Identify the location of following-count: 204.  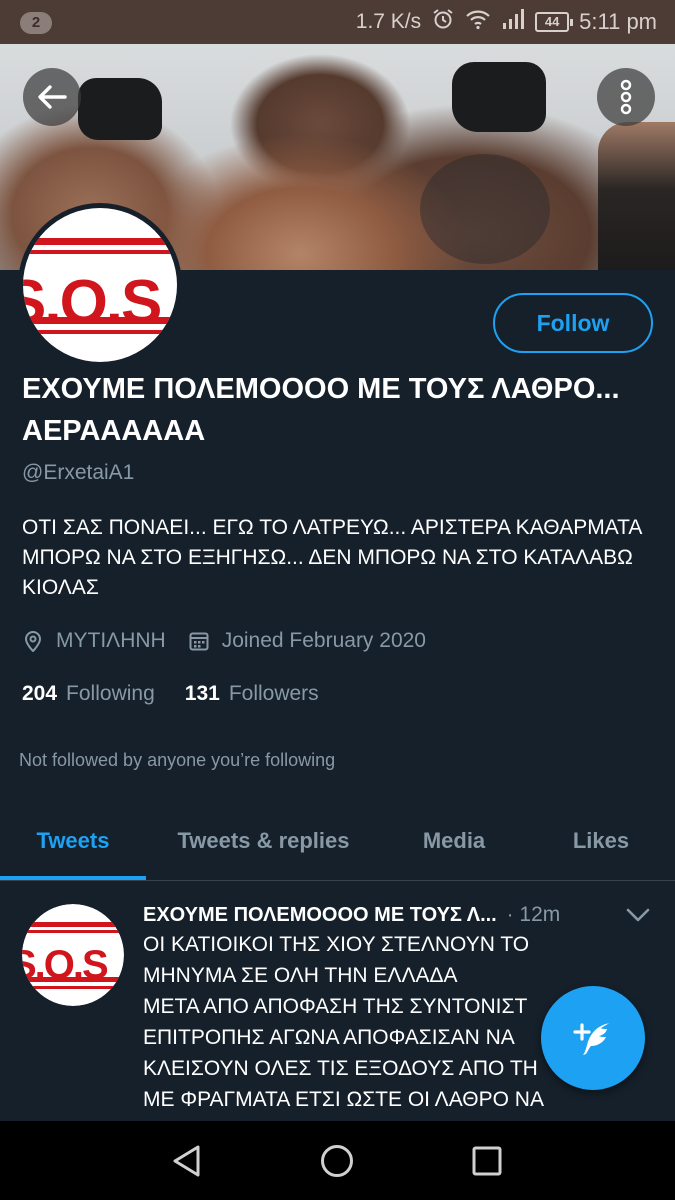
(40, 693).